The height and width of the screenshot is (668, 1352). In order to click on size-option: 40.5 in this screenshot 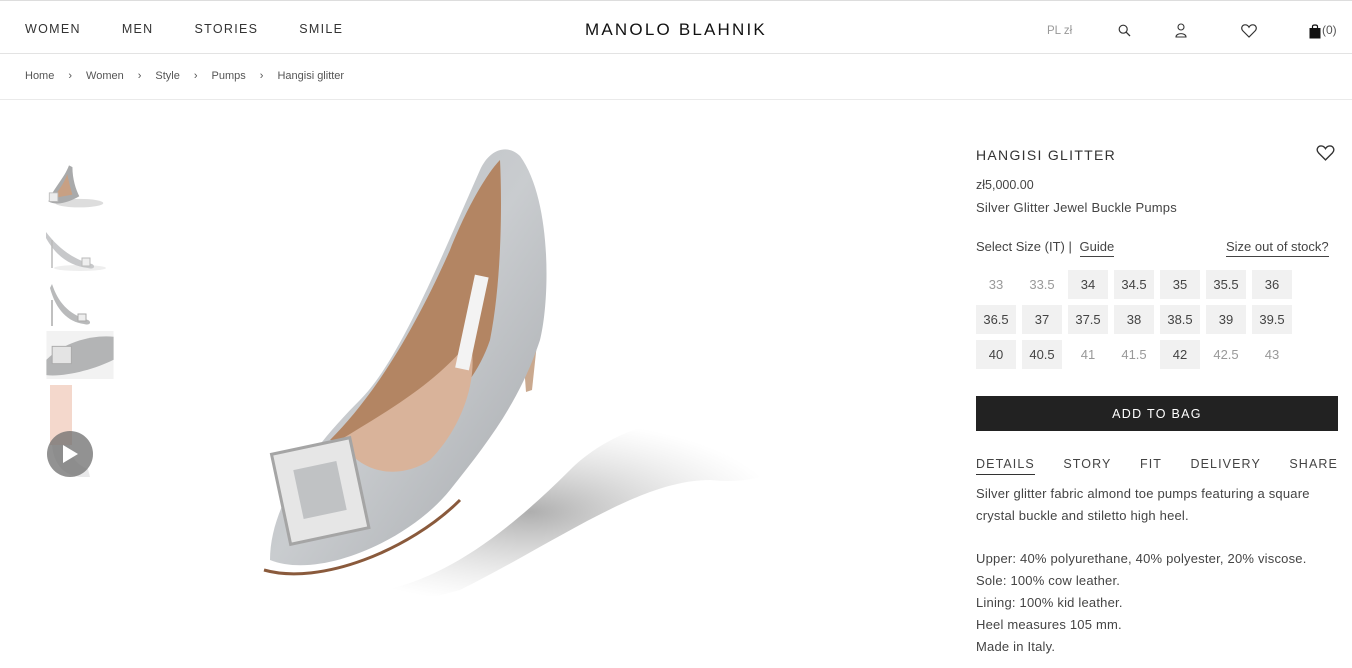, I will do `click(1042, 354)`.